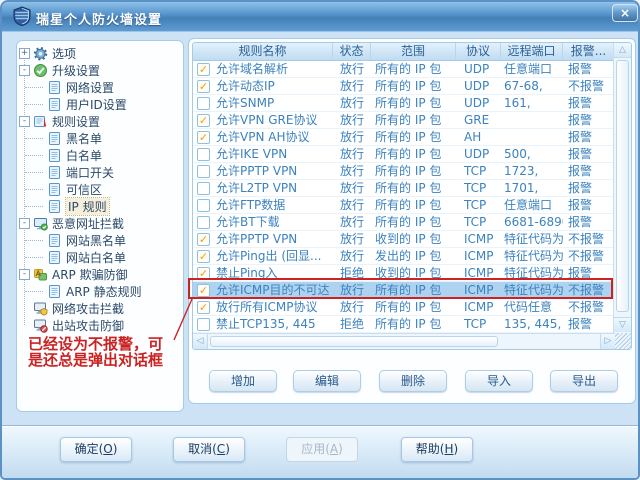 This screenshot has height=480, width=640. I want to click on cell-protocol: GRE, so click(477, 120).